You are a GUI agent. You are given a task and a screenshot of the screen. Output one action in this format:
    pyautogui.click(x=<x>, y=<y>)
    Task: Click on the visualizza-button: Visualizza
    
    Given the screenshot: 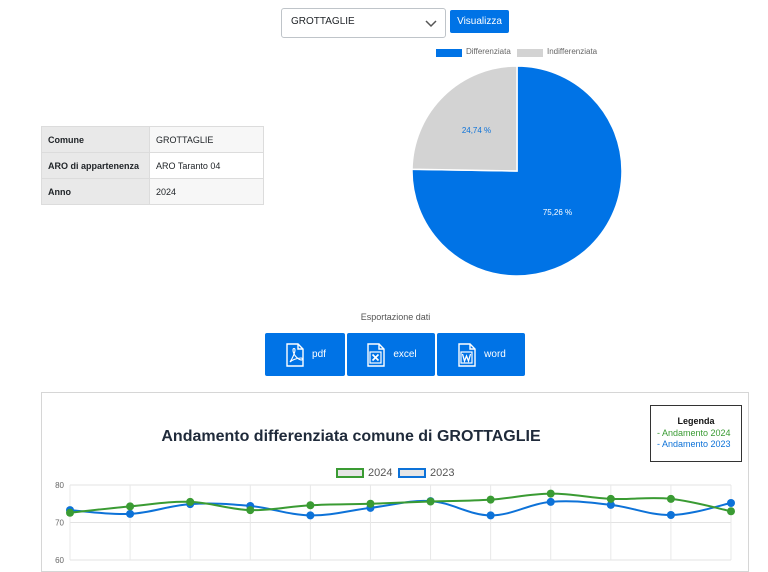 What is the action you would take?
    pyautogui.click(x=479, y=21)
    